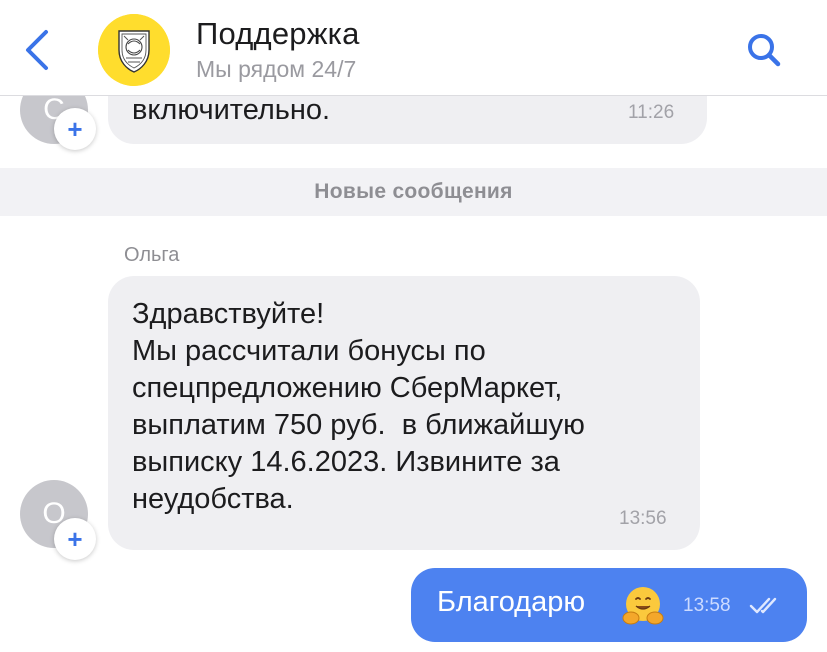 The width and height of the screenshot is (827, 652). I want to click on chat-subtitle: Мы рядом 24/7, so click(276, 69).